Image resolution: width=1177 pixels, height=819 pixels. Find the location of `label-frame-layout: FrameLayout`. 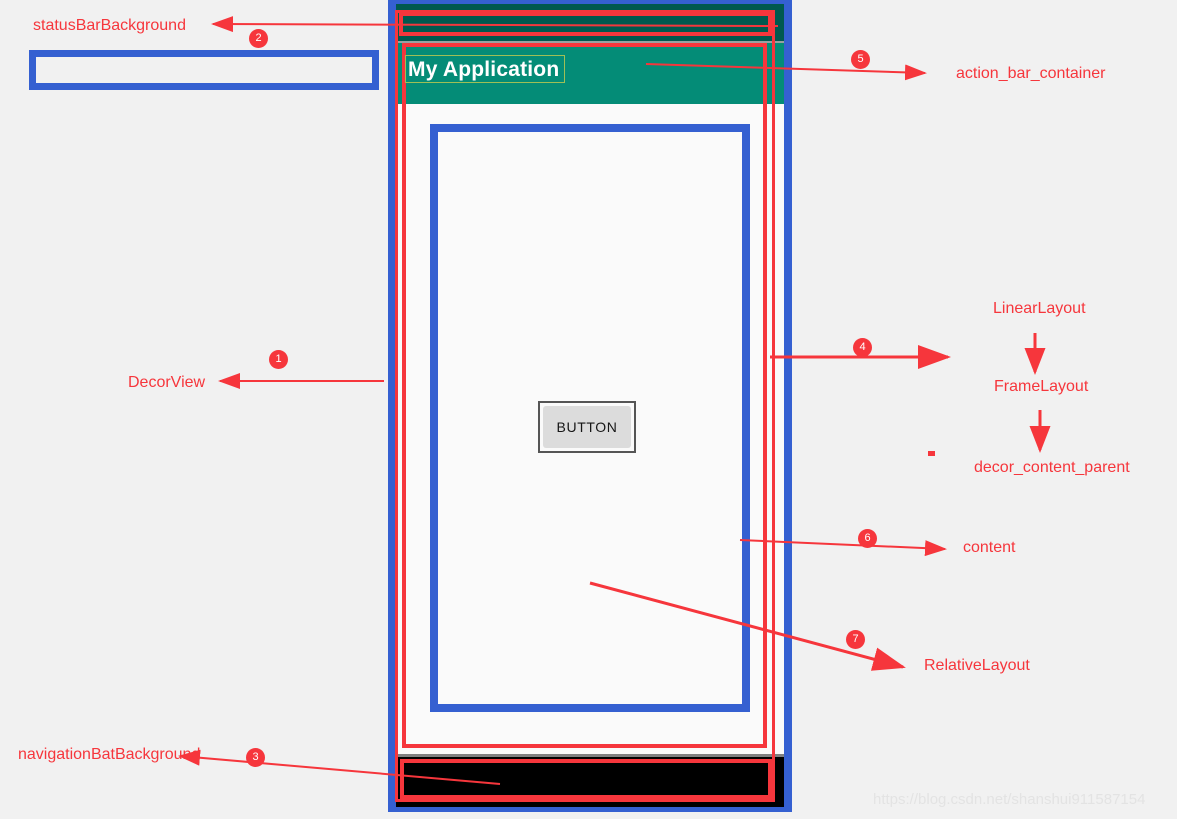

label-frame-layout: FrameLayout is located at coordinates (1041, 386).